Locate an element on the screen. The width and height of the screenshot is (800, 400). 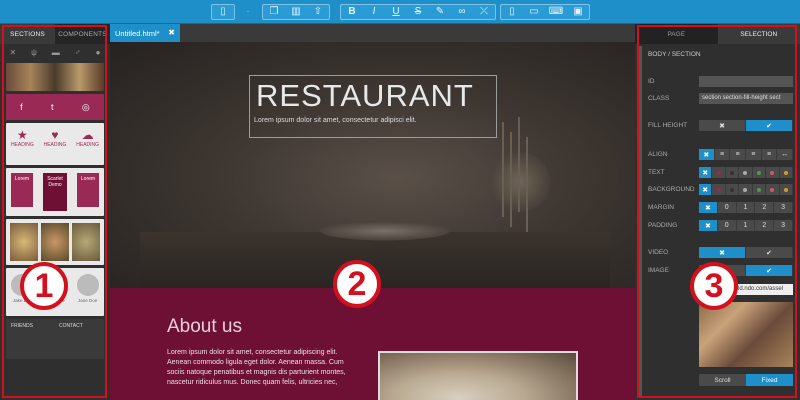
eraser-icon: ✎ is located at coordinates (440, 12).